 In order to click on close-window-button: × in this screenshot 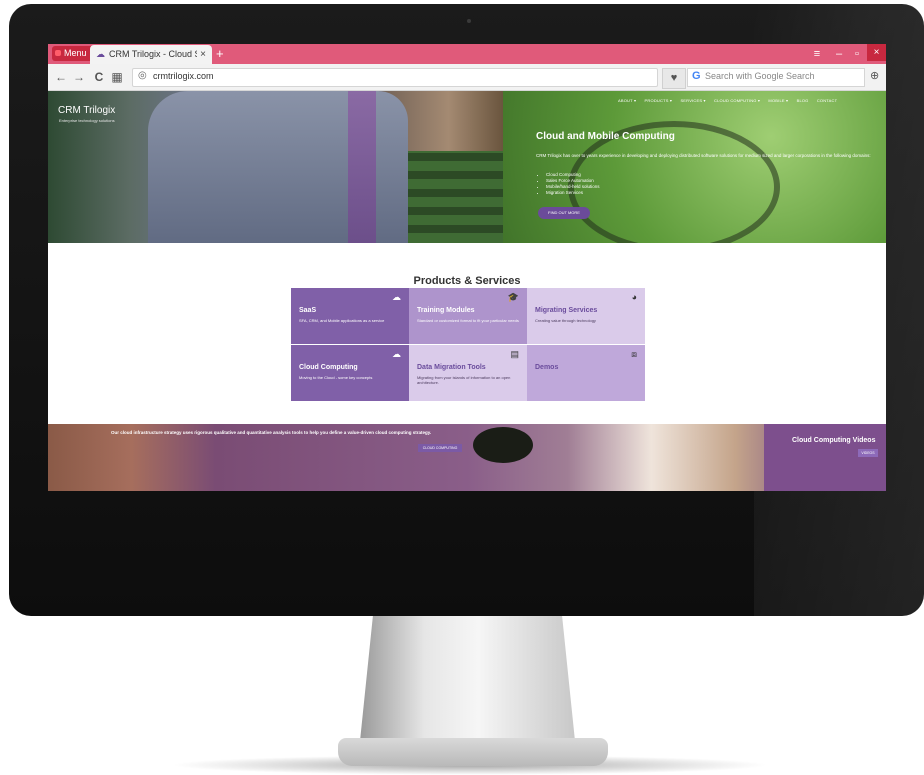, I will do `click(876, 52)`.